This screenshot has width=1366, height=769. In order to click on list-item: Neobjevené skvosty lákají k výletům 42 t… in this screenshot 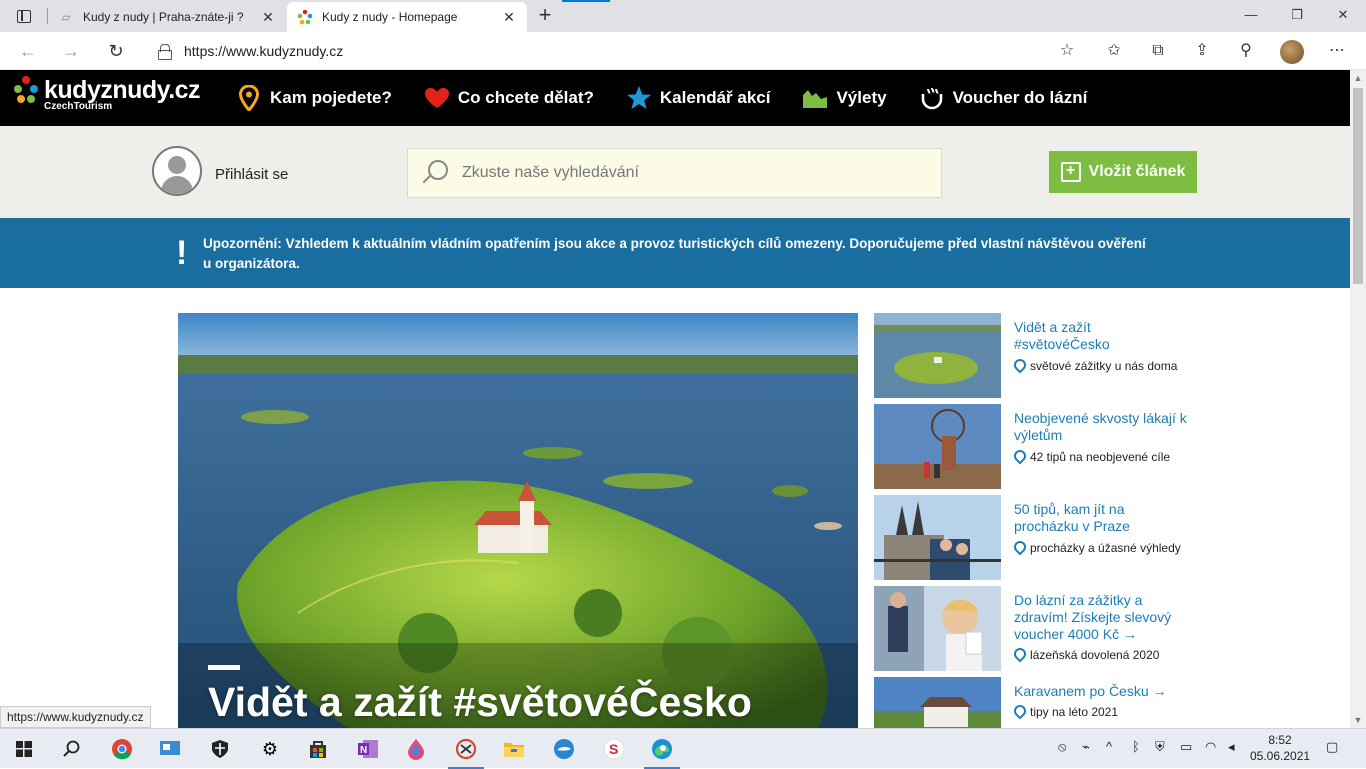, I will do `click(1034, 446)`.